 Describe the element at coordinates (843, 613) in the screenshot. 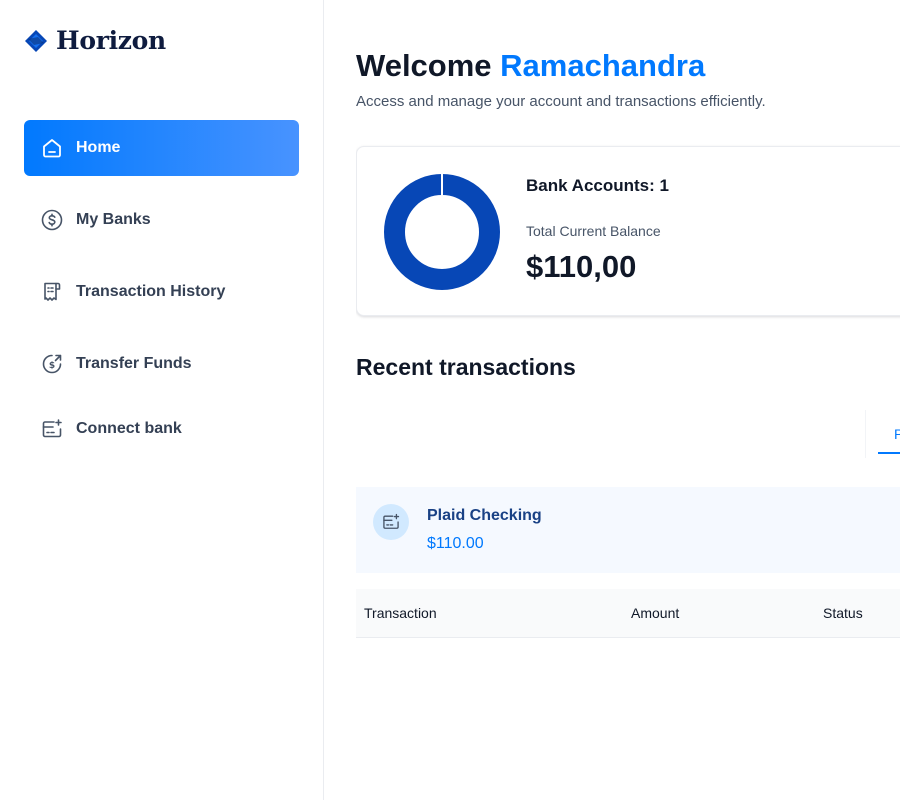

I see `column-header-status: Status` at that location.